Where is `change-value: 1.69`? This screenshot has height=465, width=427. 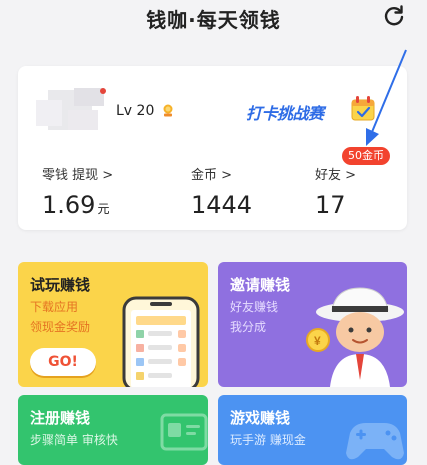
change-value: 1.69 is located at coordinates (69, 205).